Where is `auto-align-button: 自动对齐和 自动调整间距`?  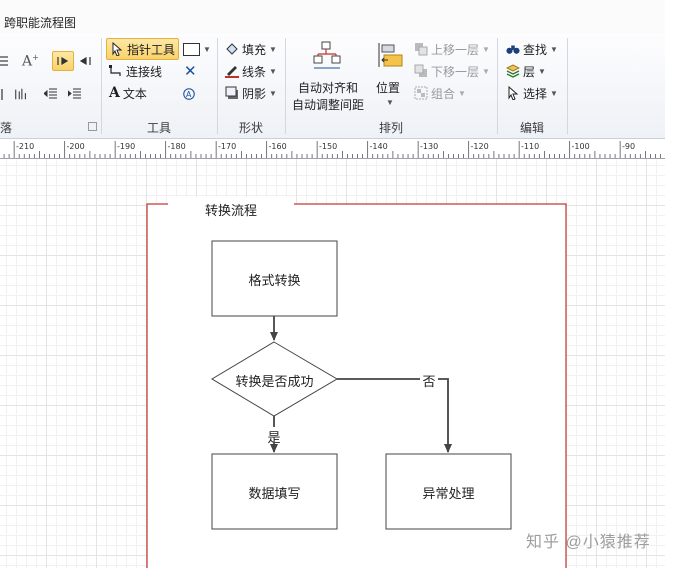 auto-align-button: 自动对齐和 自动调整间距 is located at coordinates (330, 75).